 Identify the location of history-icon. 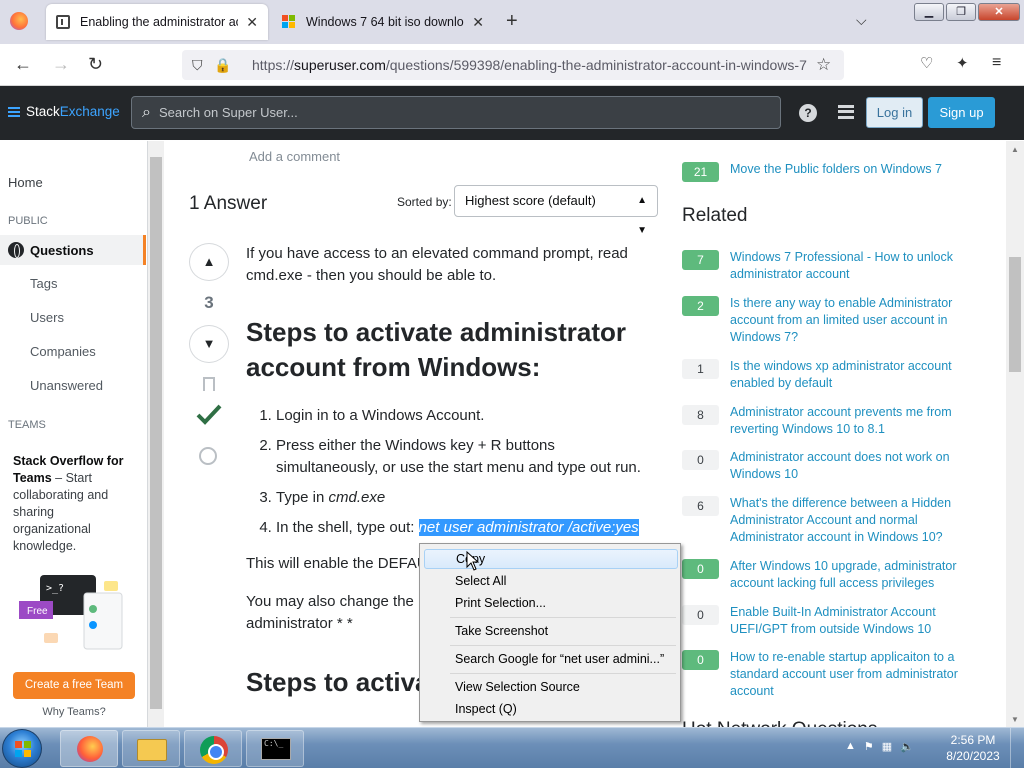
(208, 456).